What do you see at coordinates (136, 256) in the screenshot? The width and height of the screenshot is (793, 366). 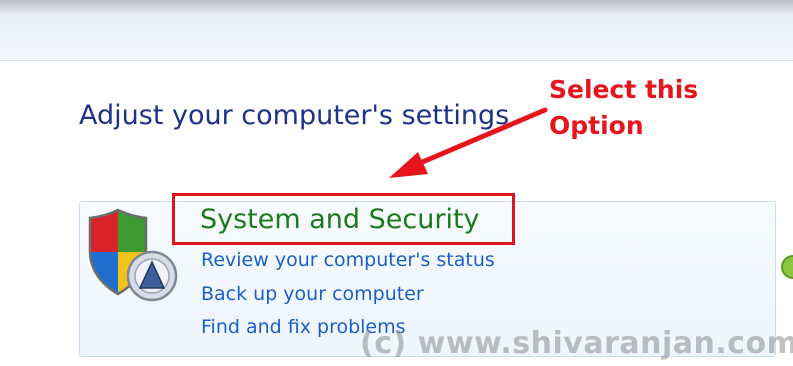 I see `shield-with-gauge-icon` at bounding box center [136, 256].